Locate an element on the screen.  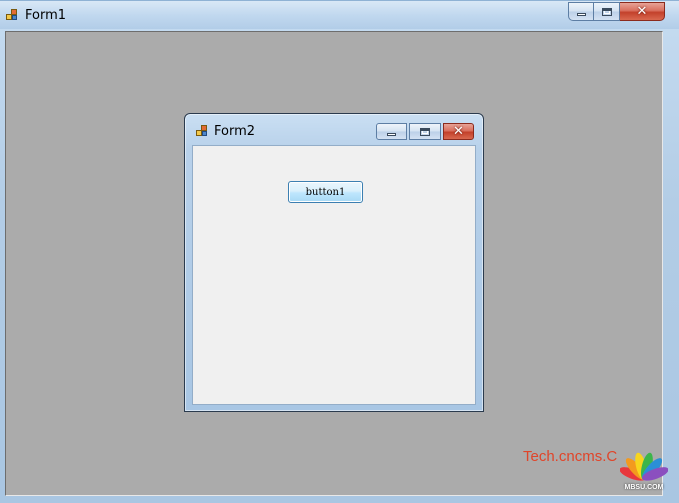
form1-title: Form1 is located at coordinates (46, 15).